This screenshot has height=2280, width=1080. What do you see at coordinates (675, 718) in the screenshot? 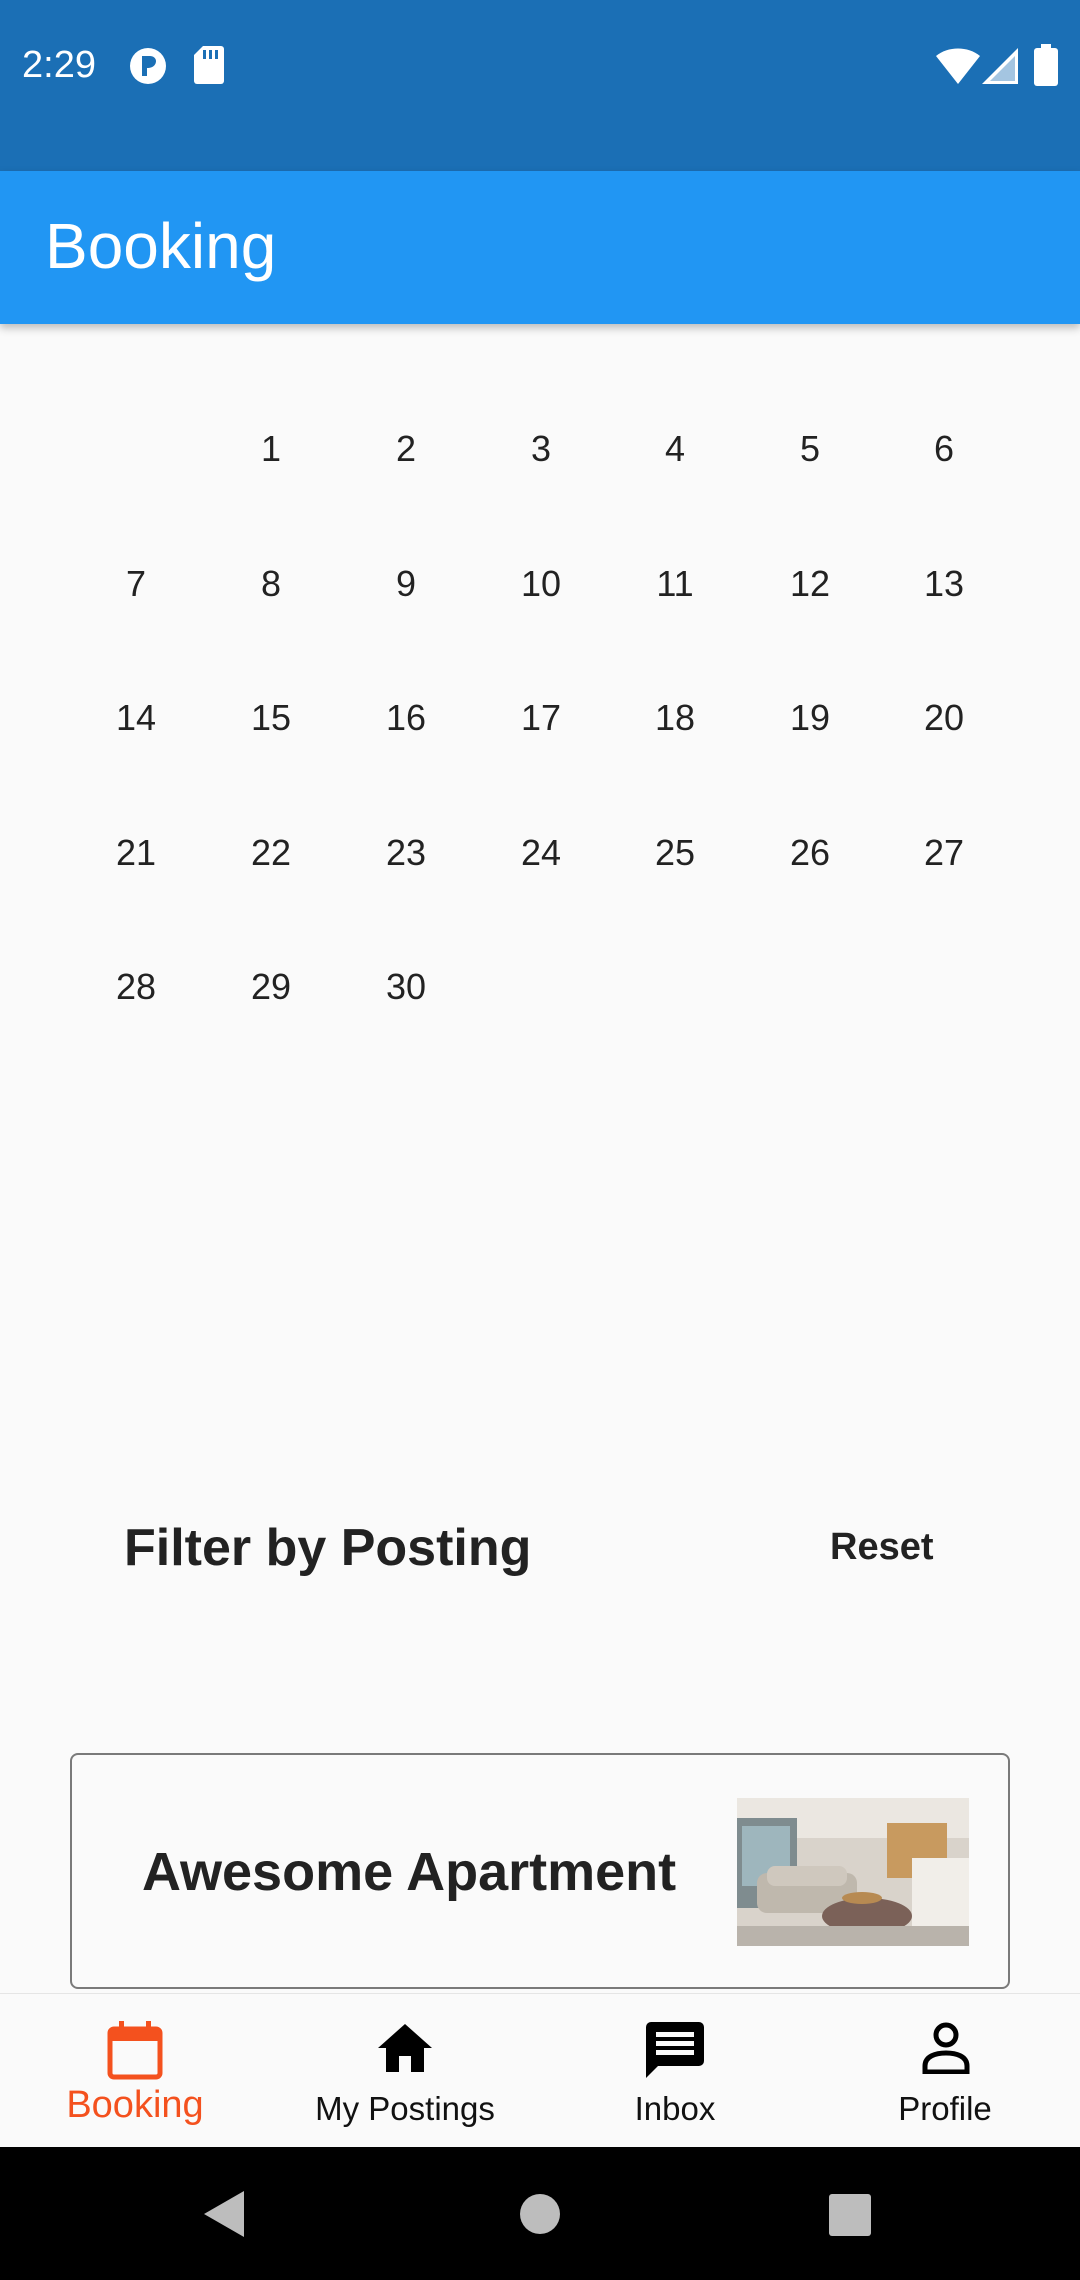
I see `calendar-day: 18` at bounding box center [675, 718].